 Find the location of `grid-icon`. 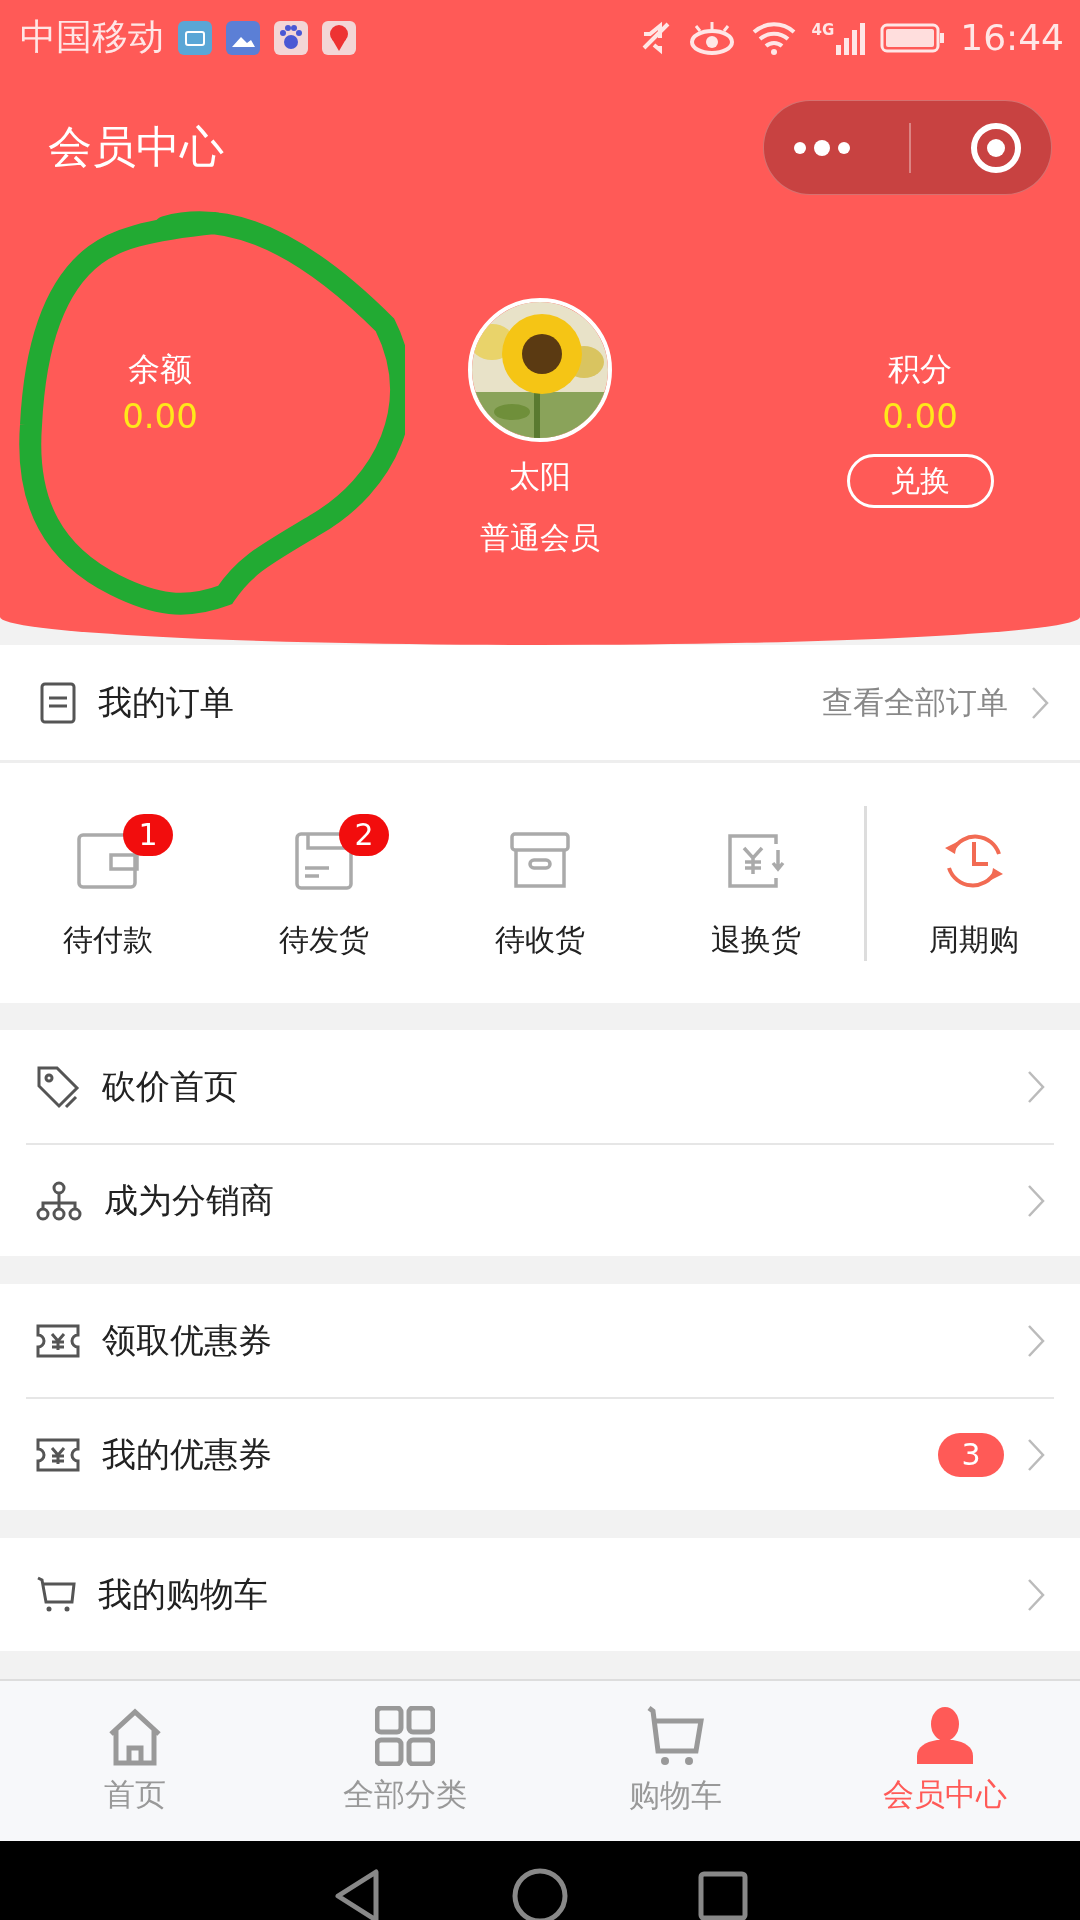

grid-icon is located at coordinates (405, 1736).